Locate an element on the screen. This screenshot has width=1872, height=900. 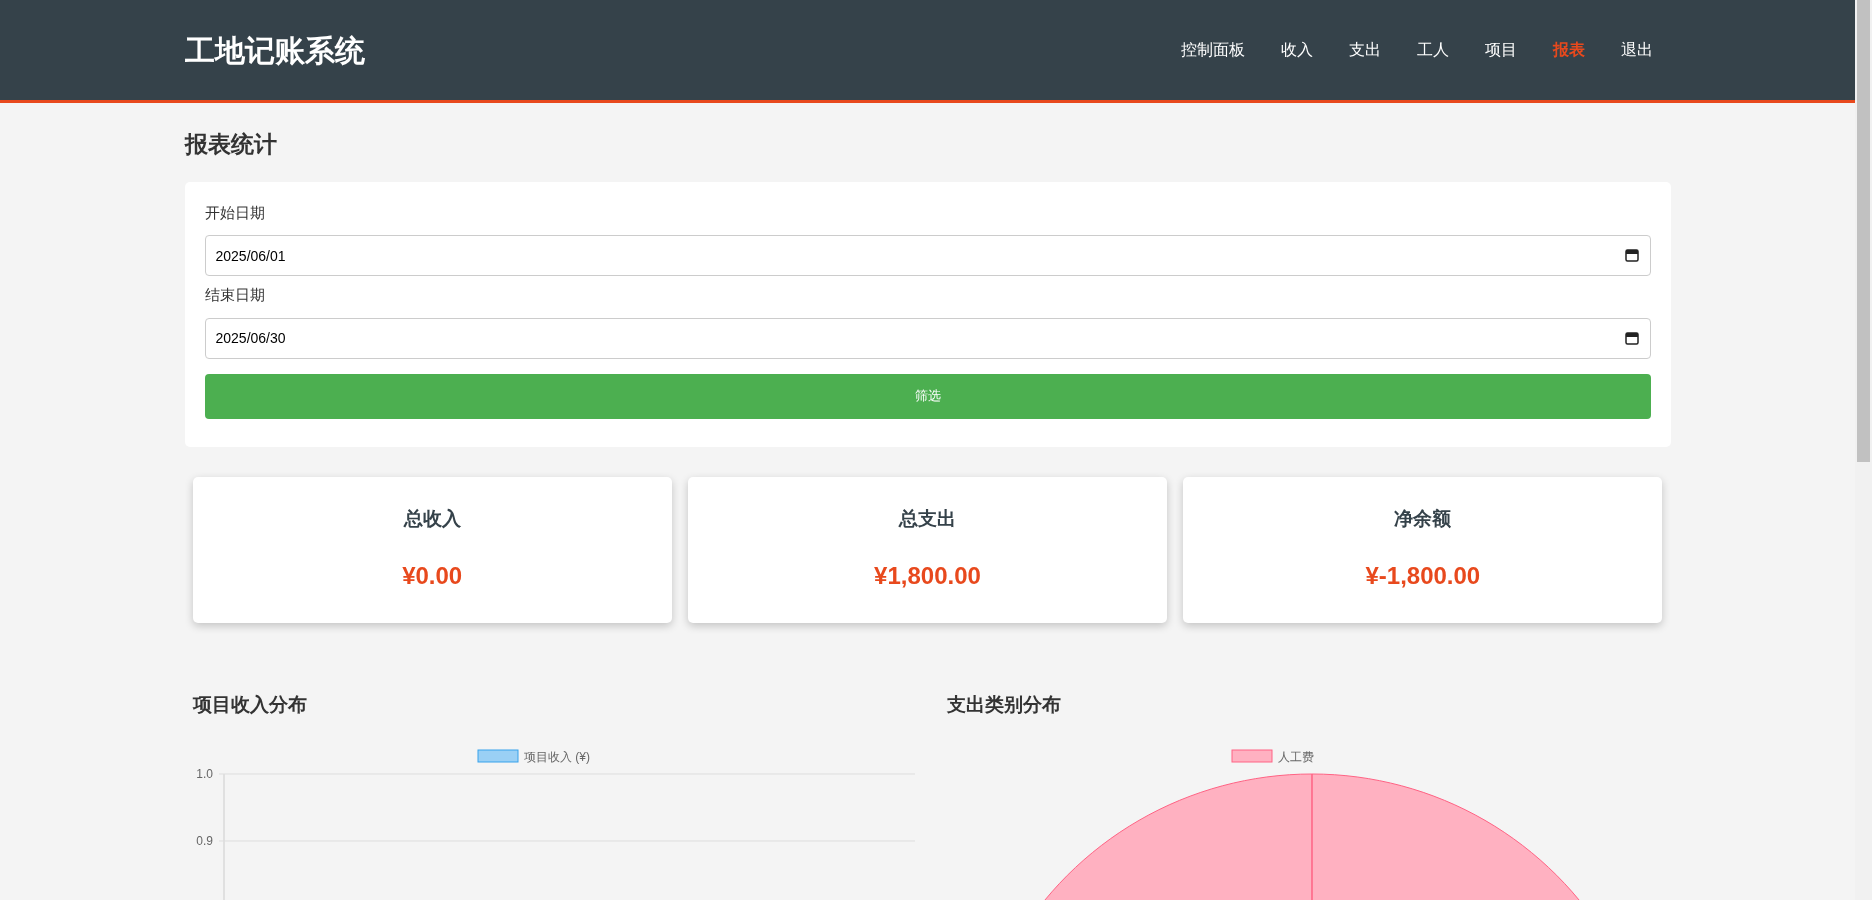
nav-link: 支出 is located at coordinates (1364, 50).